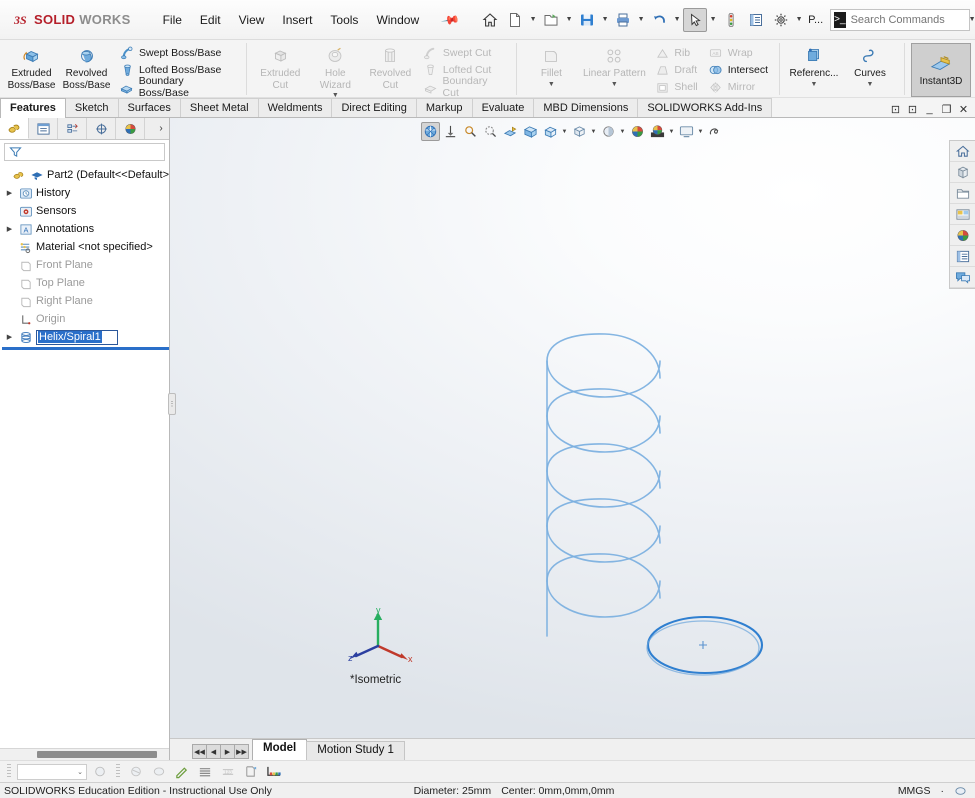 The height and width of the screenshot is (798, 975). I want to click on menu-item-view: View, so click(252, 20).